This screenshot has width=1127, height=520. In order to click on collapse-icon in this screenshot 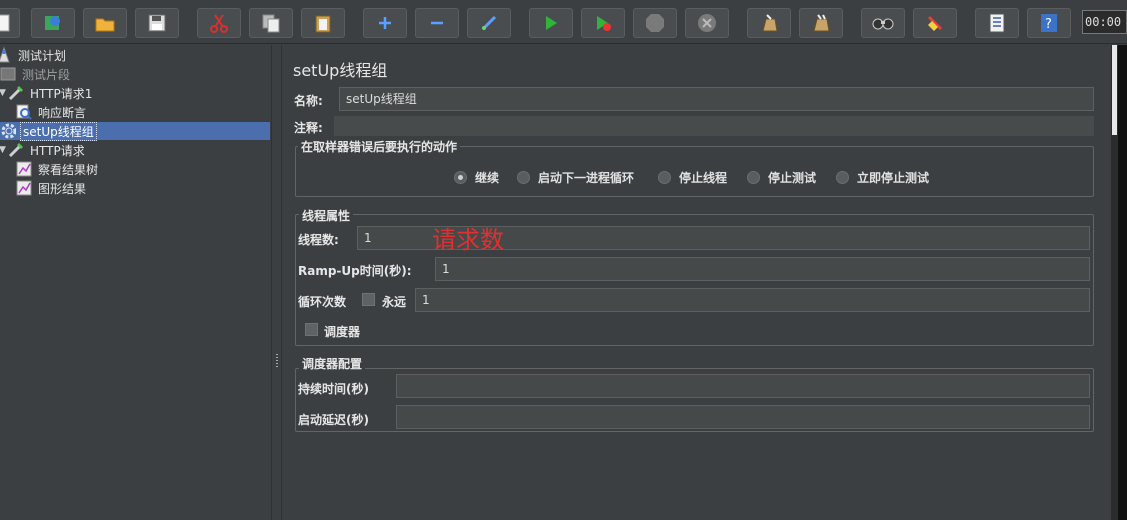, I will do `click(437, 23)`.